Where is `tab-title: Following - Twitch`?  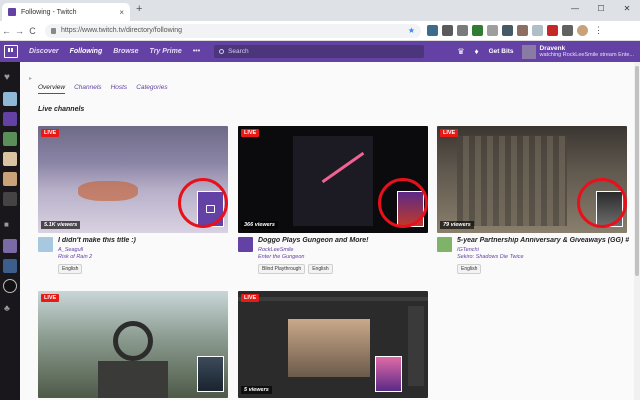
tab-title: Following - Twitch is located at coordinates (49, 12).